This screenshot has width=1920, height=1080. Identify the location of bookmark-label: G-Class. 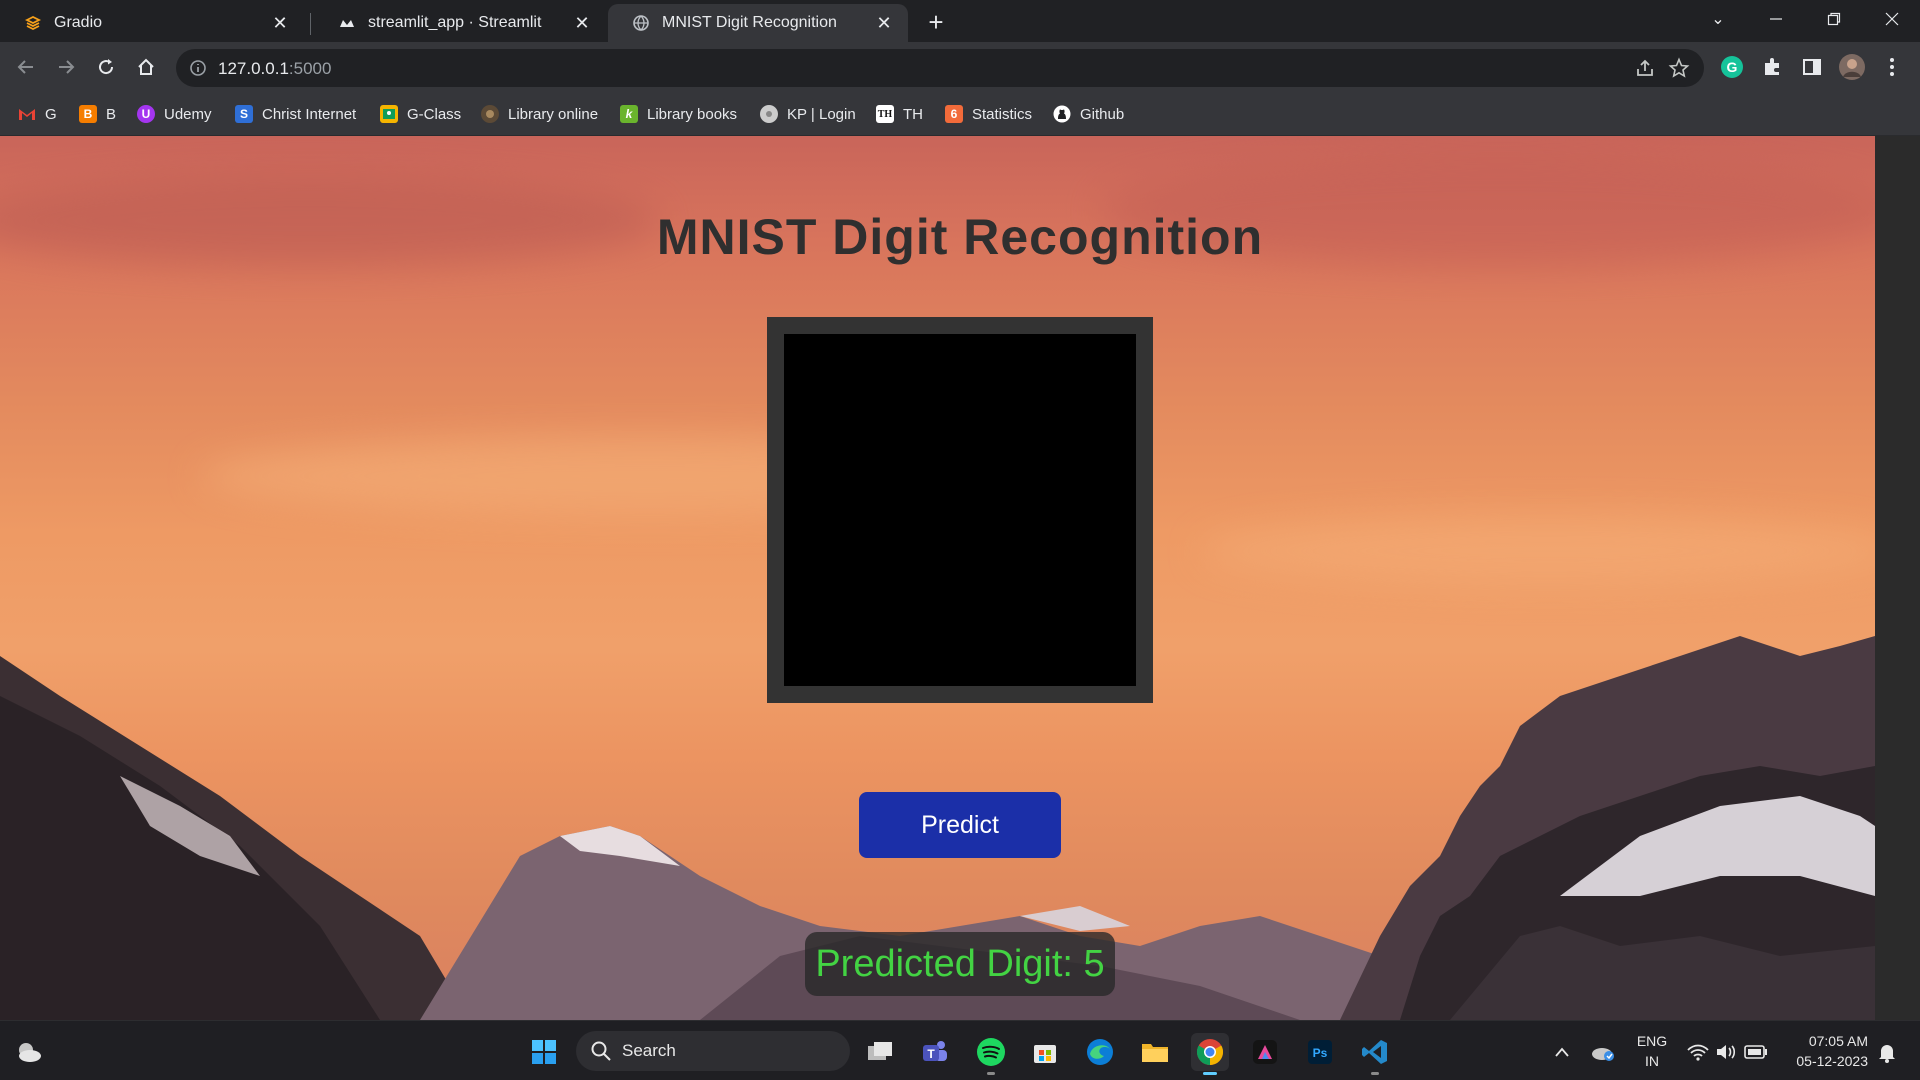
(434, 114).